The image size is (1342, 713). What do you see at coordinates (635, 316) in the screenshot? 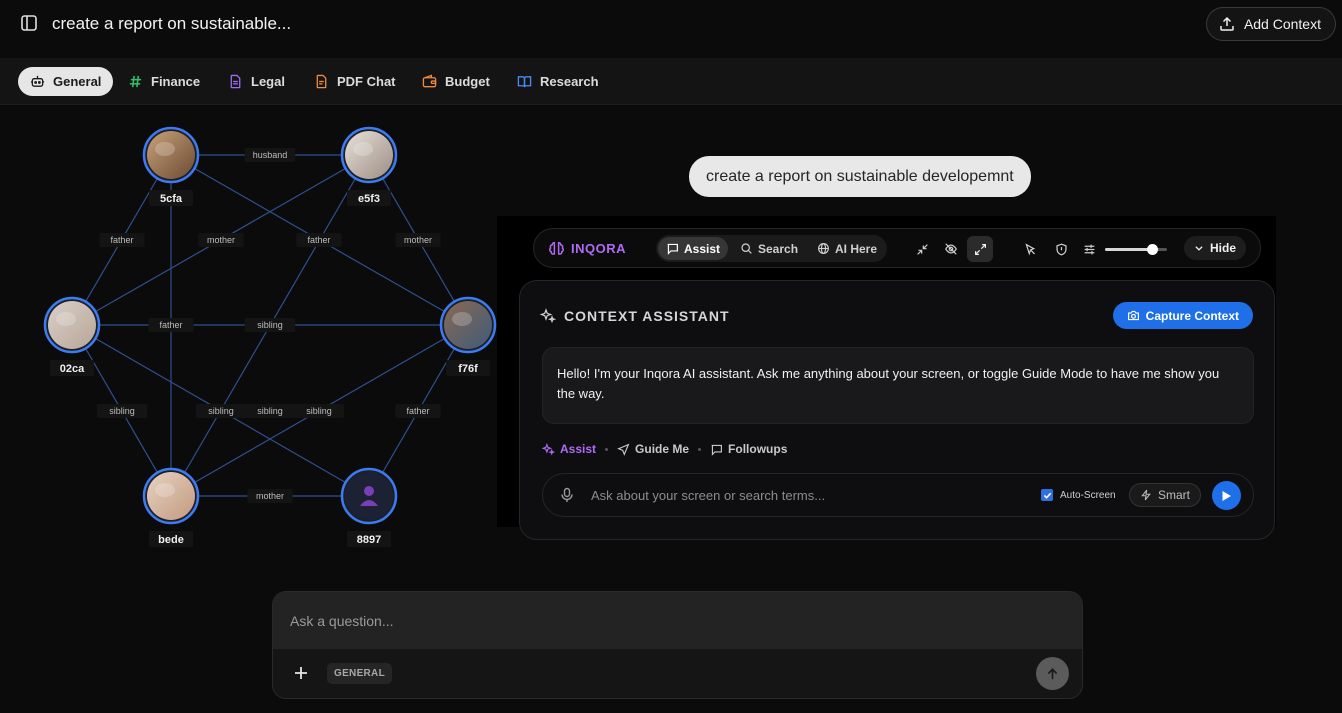
I see `context-assistant-title: CONTEXT ASSISTANT` at bounding box center [635, 316].